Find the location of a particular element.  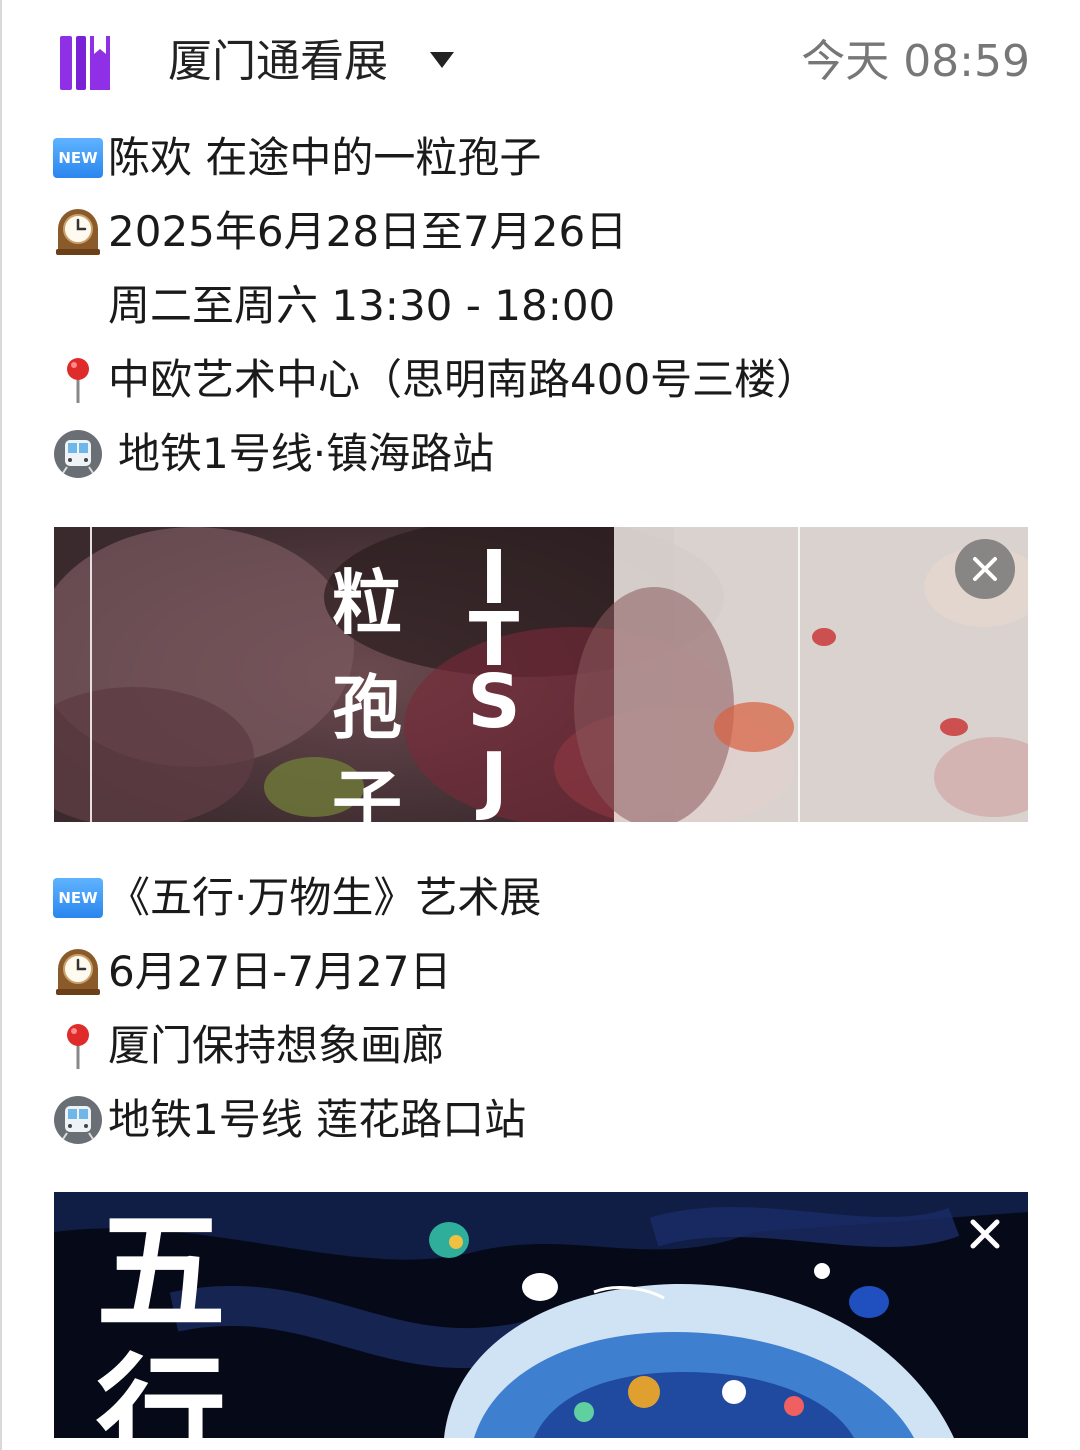

post-date-line: 2025年6月28日至7月26日 is located at coordinates (339, 232).